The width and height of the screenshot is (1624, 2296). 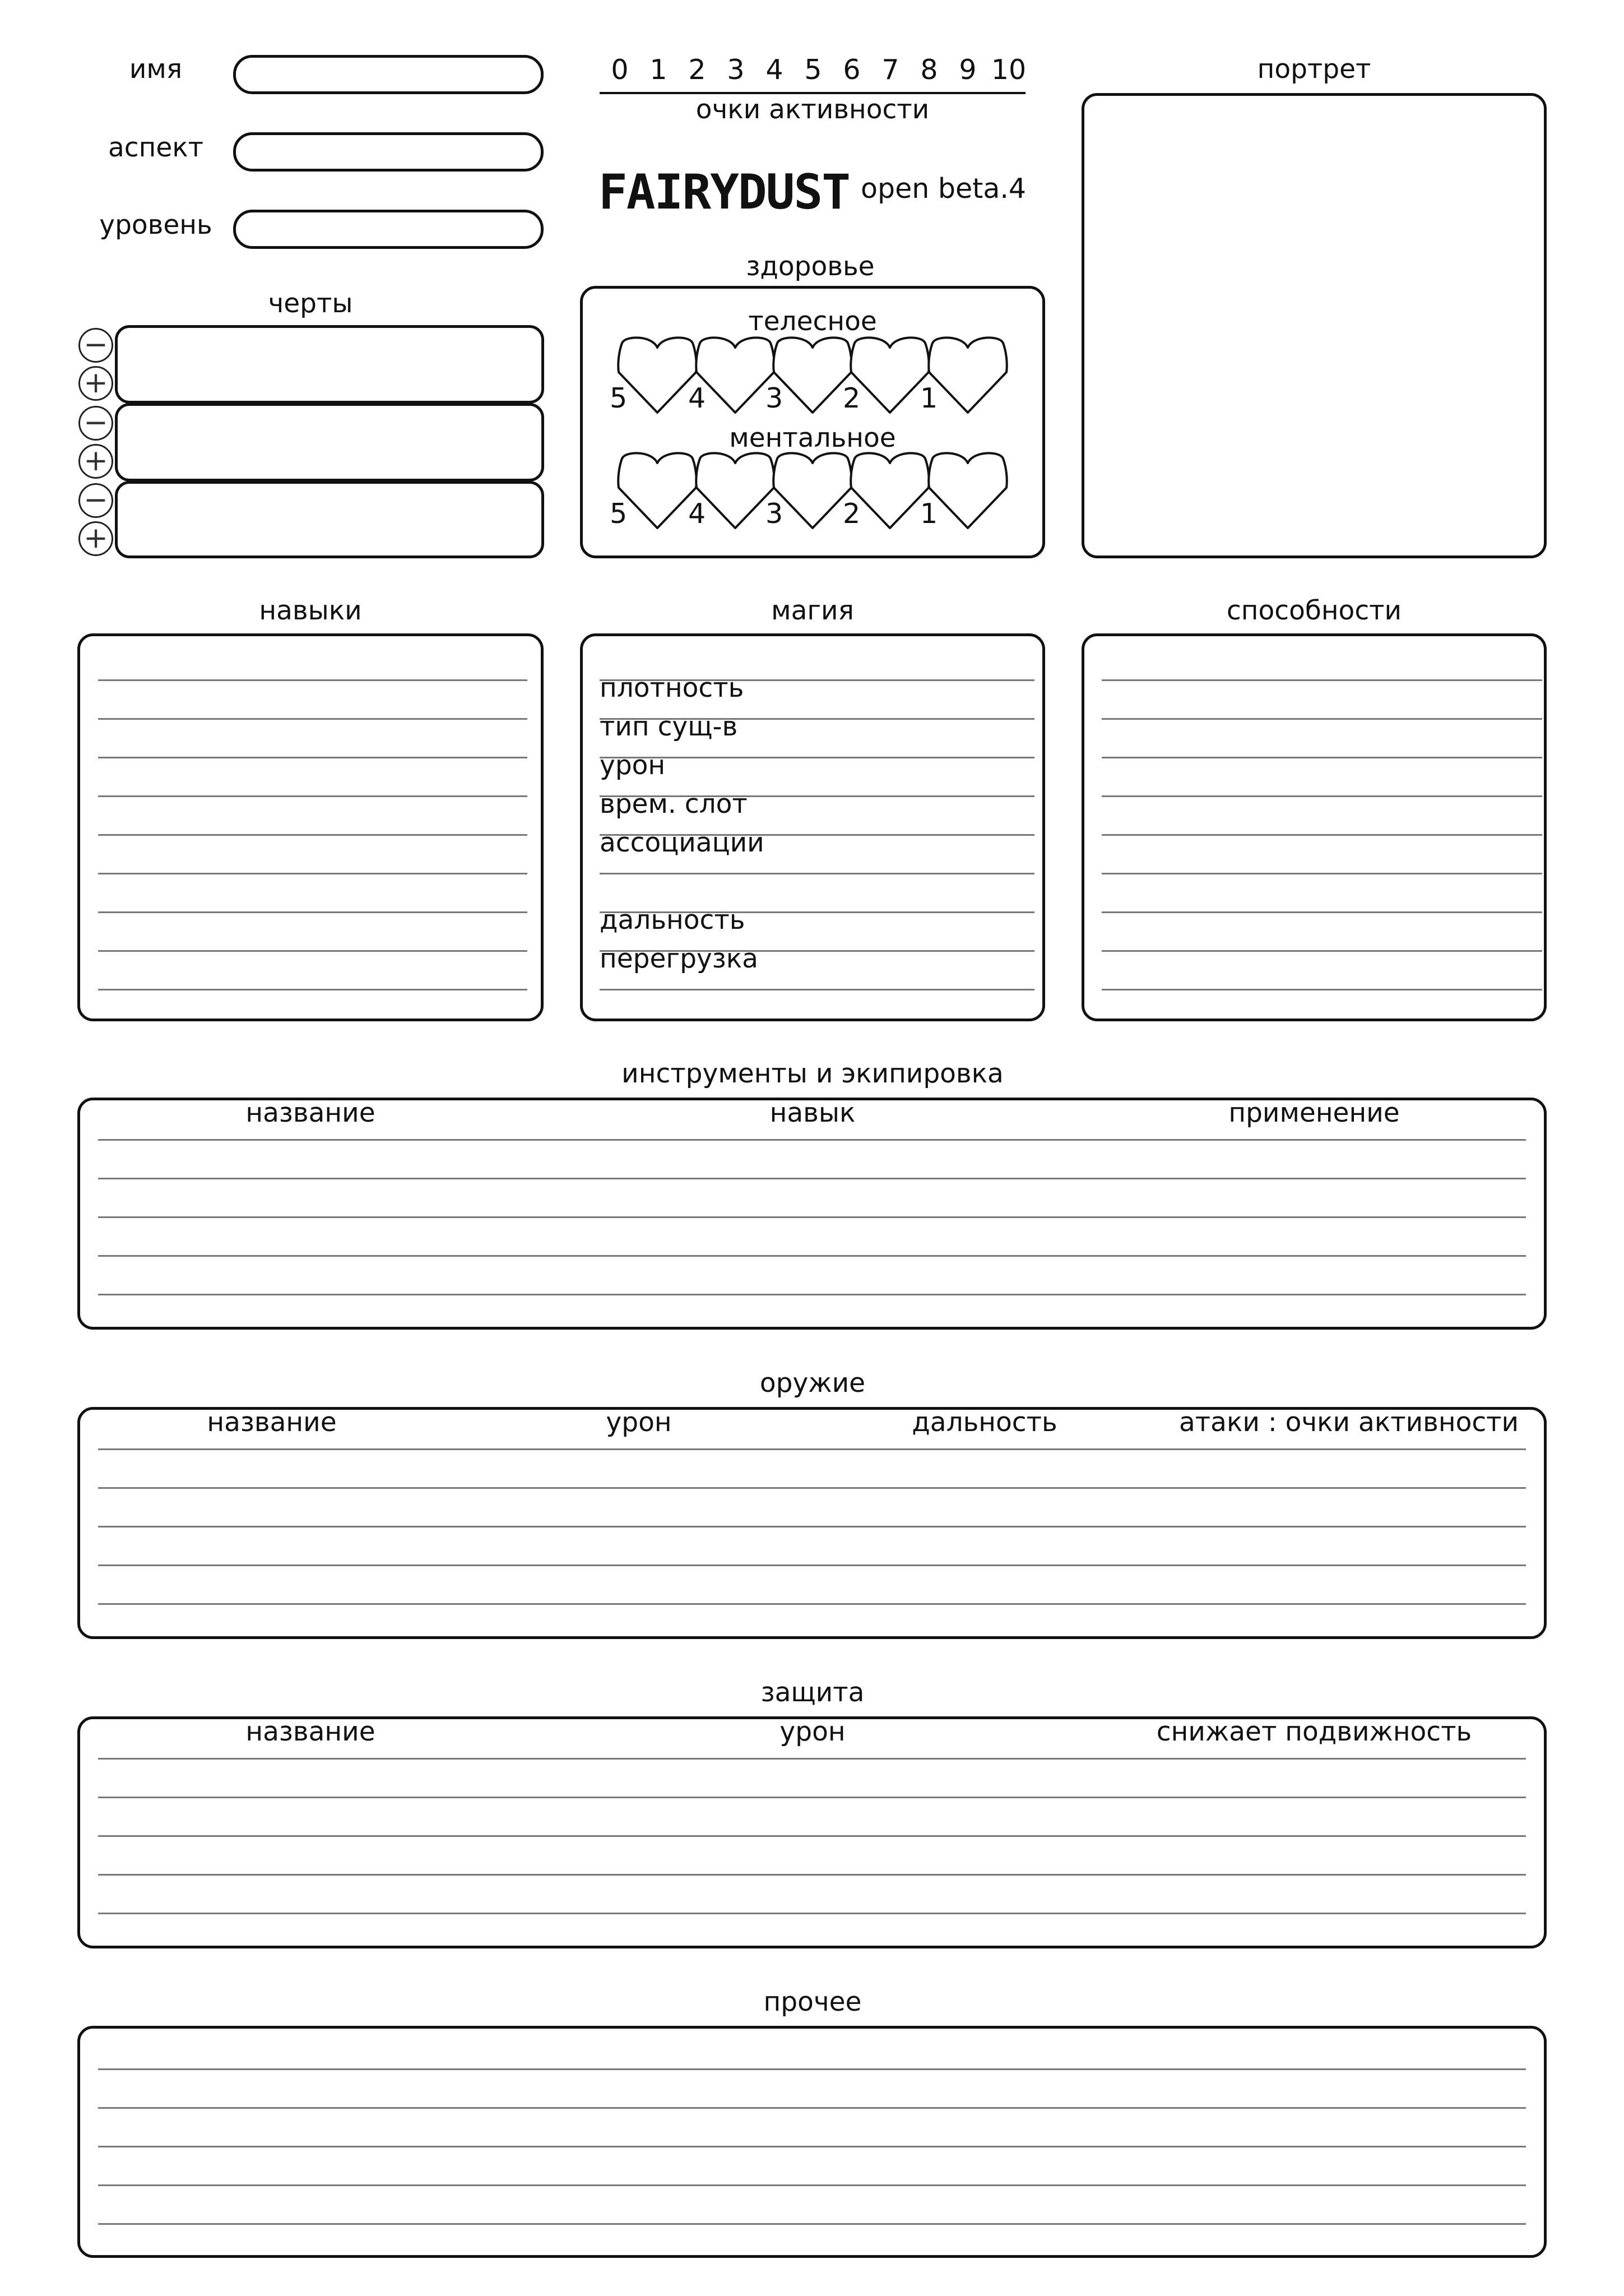 I want to click on abilities-title: способности, so click(x=1314, y=610).